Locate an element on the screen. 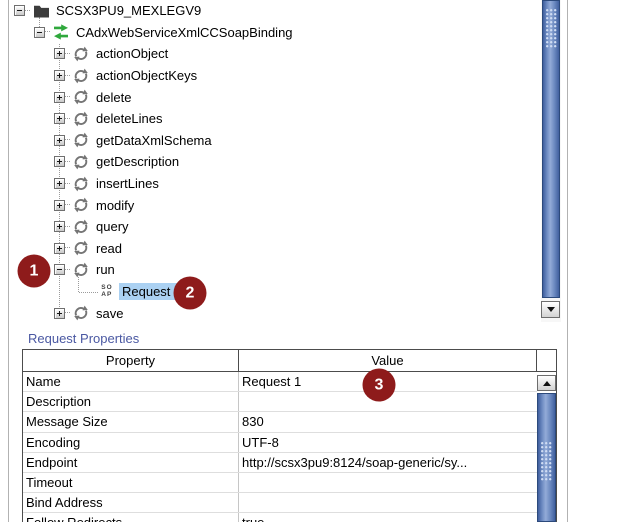 The width and height of the screenshot is (618, 522). tree-item-delete: delete is located at coordinates (270, 97).